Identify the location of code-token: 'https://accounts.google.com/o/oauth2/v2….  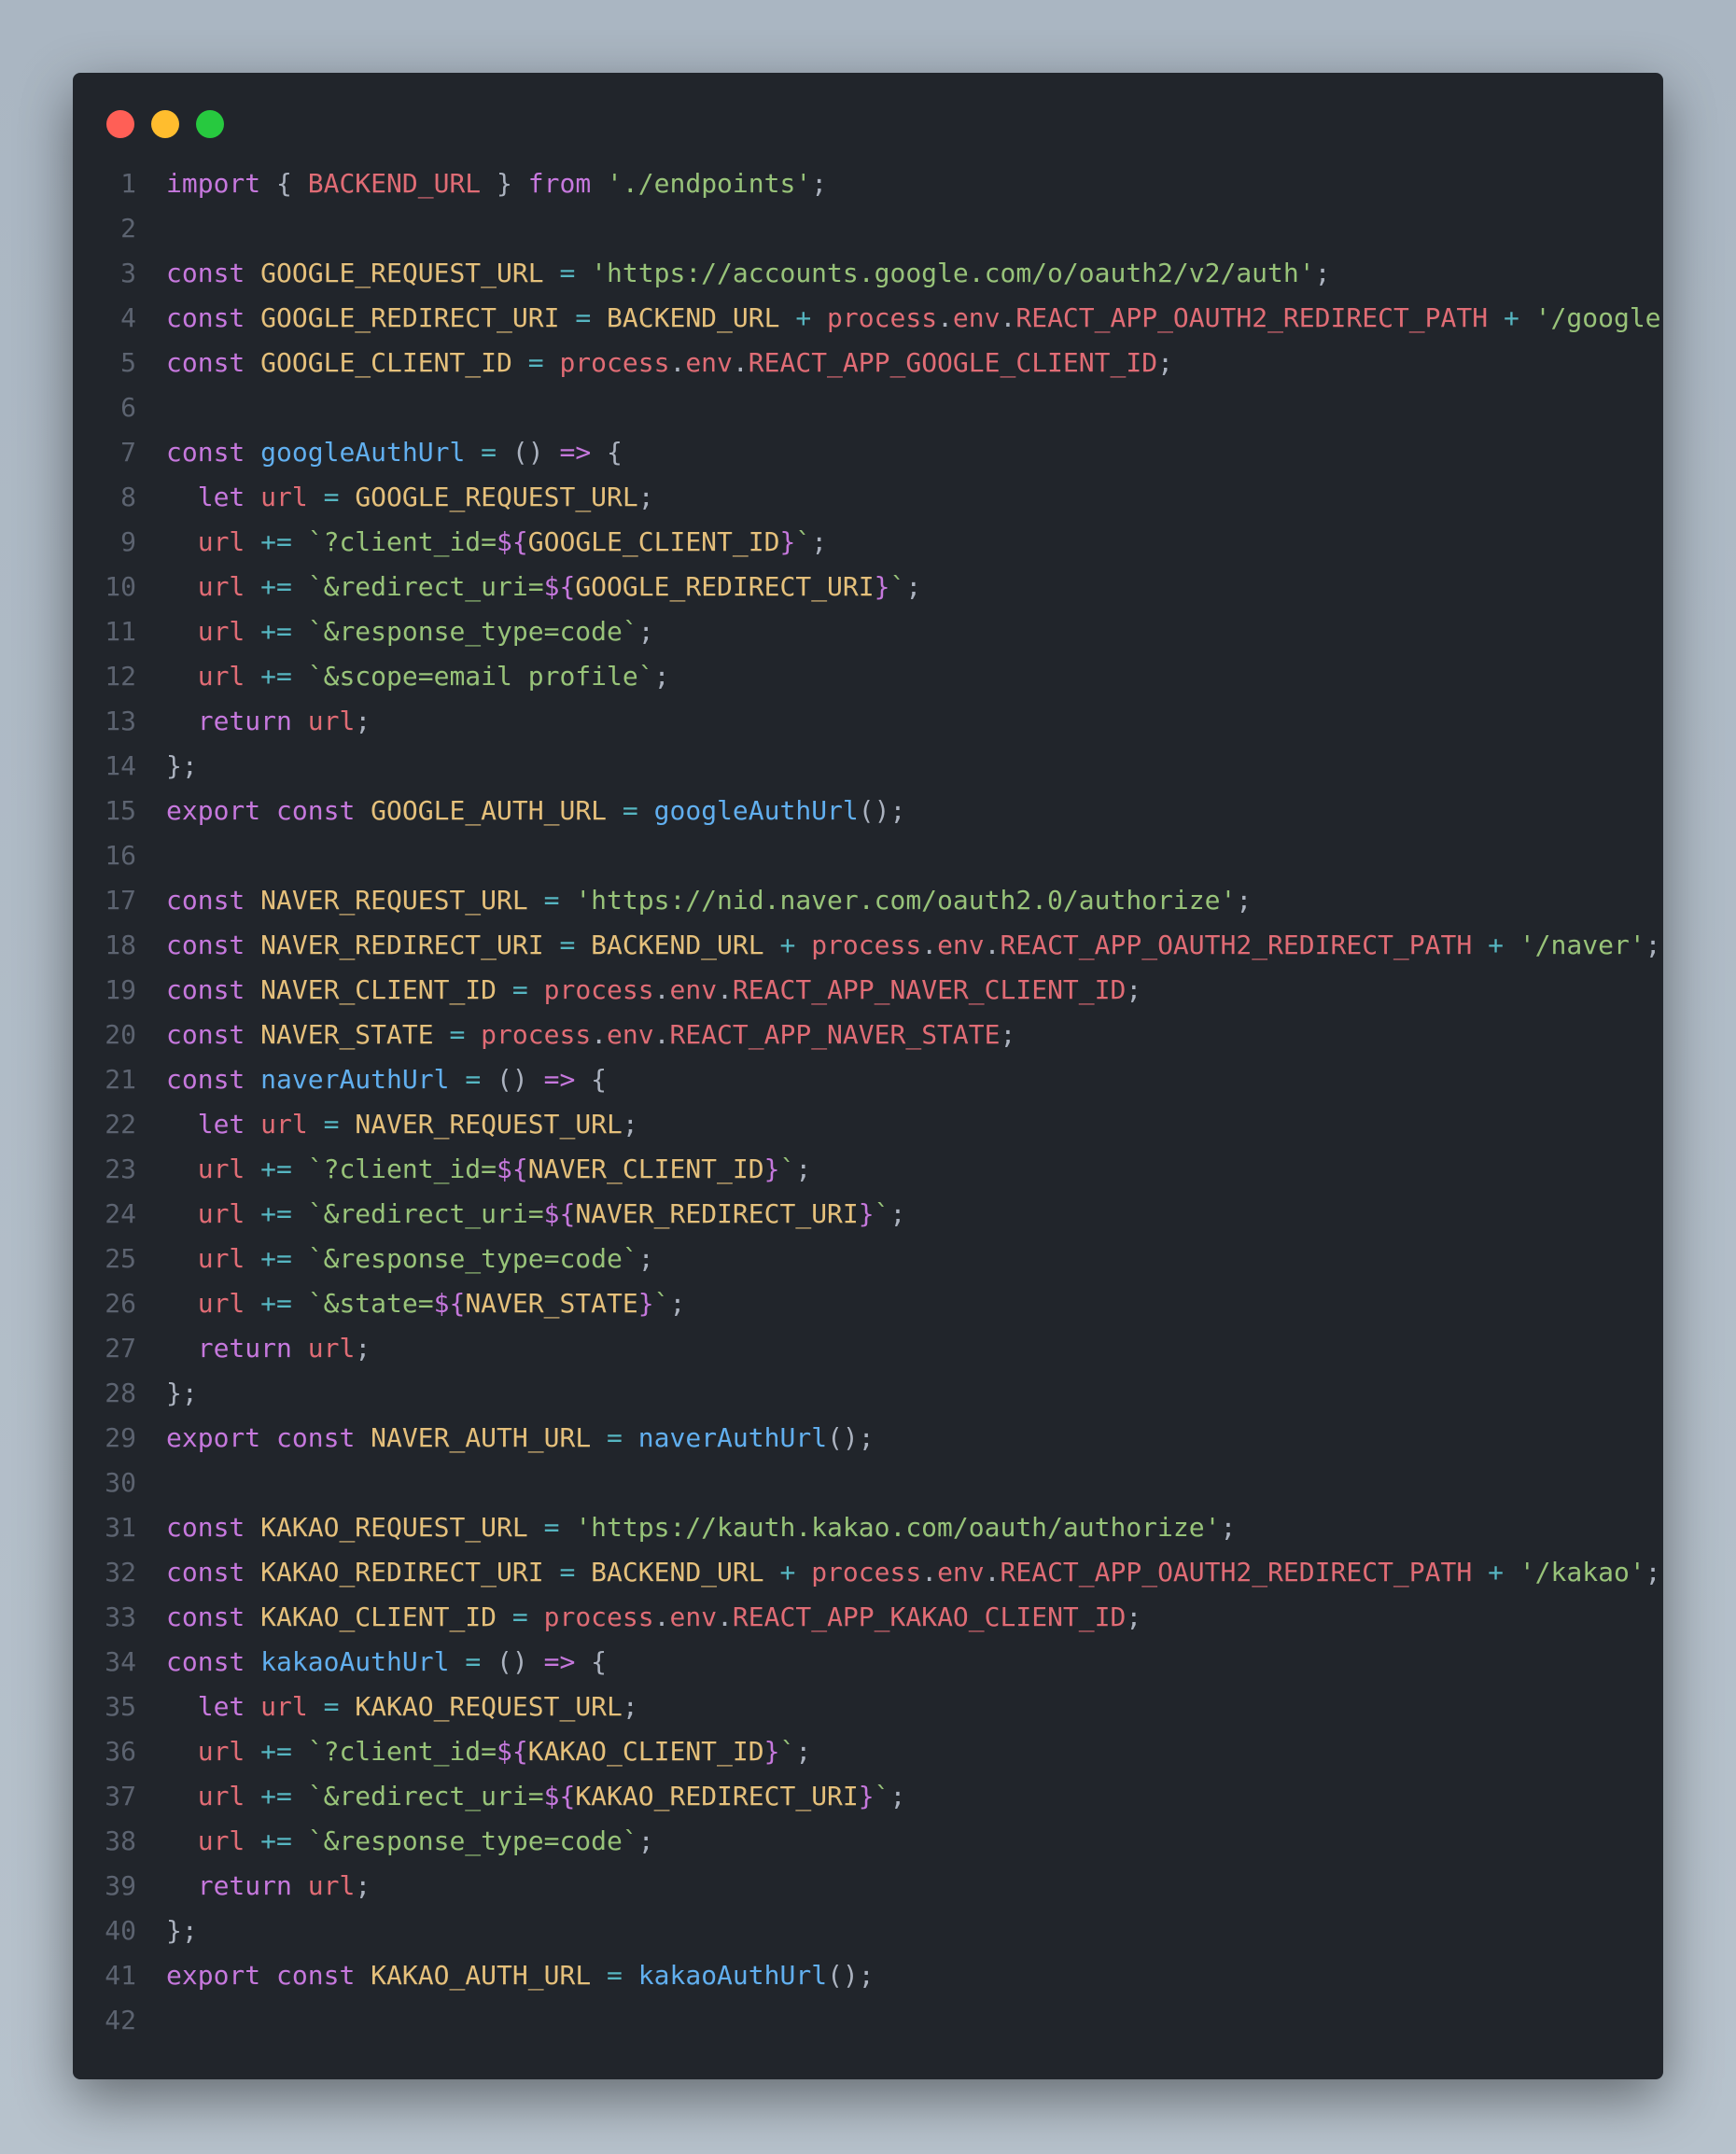
(953, 273).